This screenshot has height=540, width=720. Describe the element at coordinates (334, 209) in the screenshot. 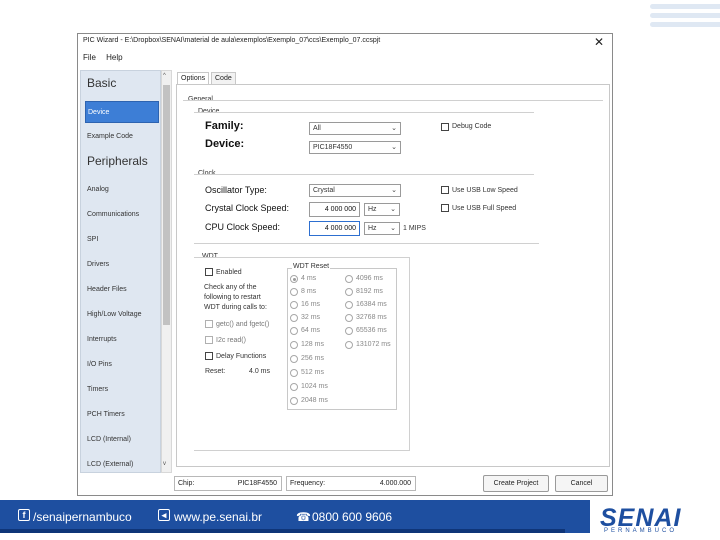

I see `crystal-clock-input: 4 000 000` at that location.